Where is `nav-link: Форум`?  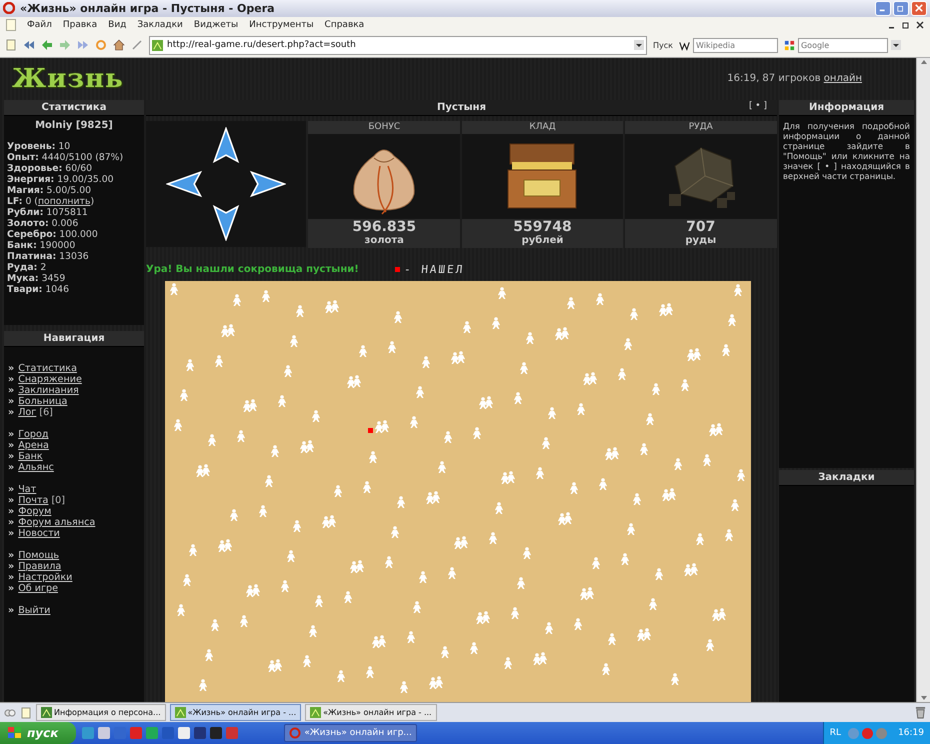
nav-link: Форум is located at coordinates (35, 511).